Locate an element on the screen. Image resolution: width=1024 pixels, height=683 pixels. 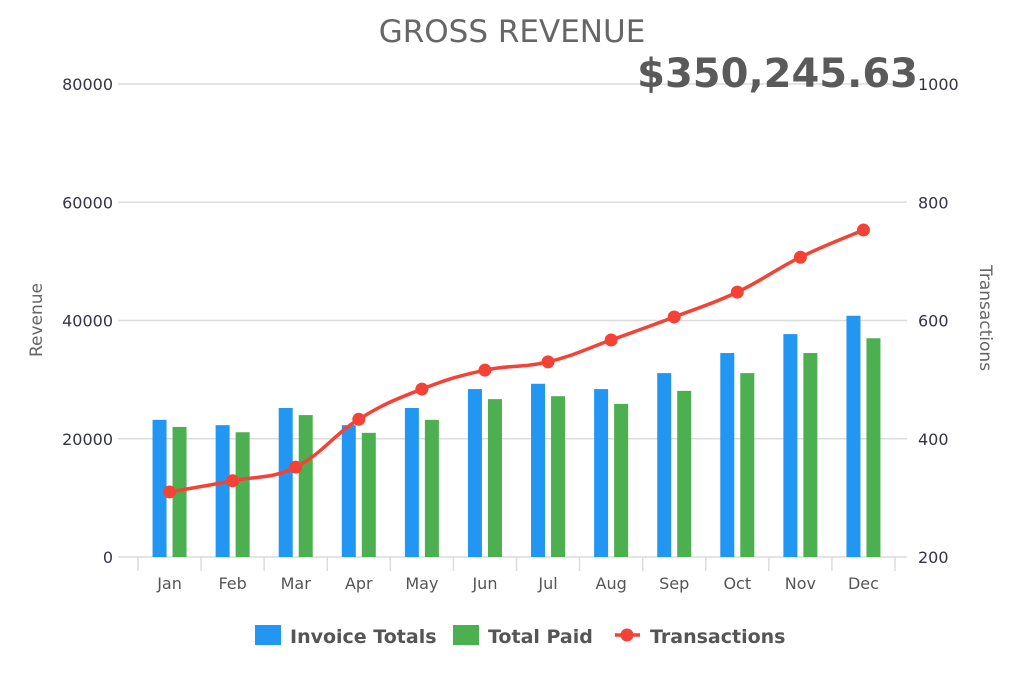
x-tick-label: Nov is located at coordinates (800, 583).